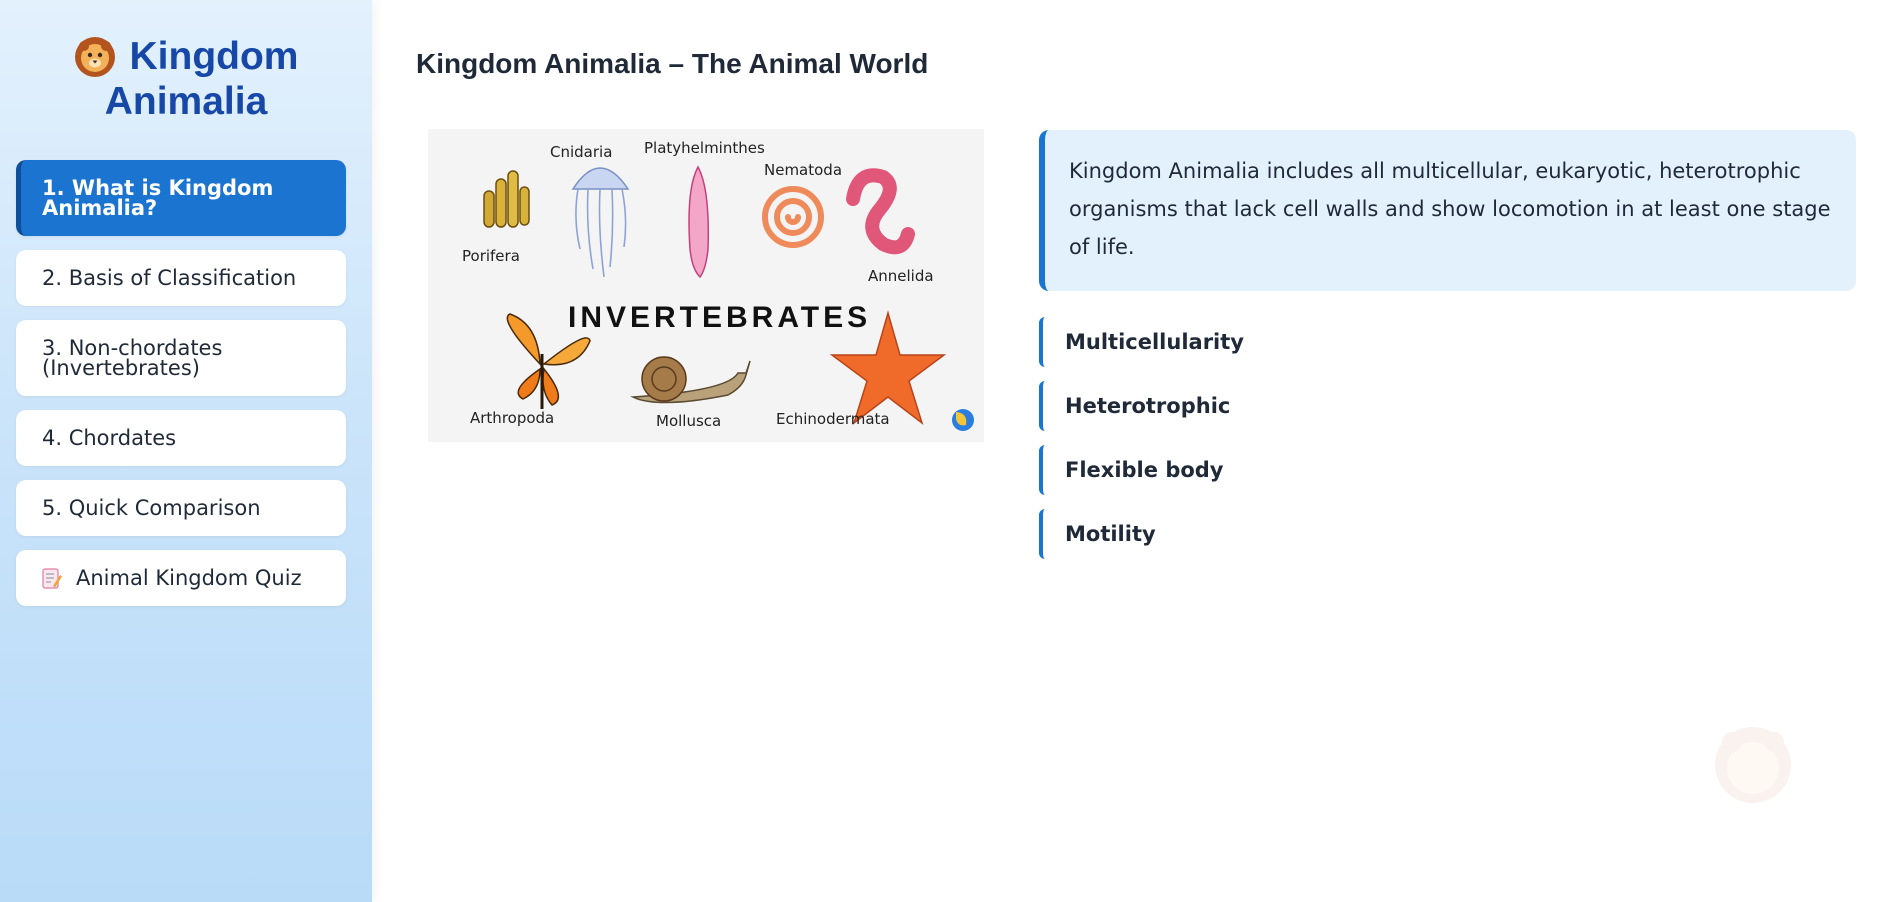 The image size is (1893, 902). What do you see at coordinates (1339, 534) in the screenshot?
I see `feature-item-motility: Motility` at bounding box center [1339, 534].